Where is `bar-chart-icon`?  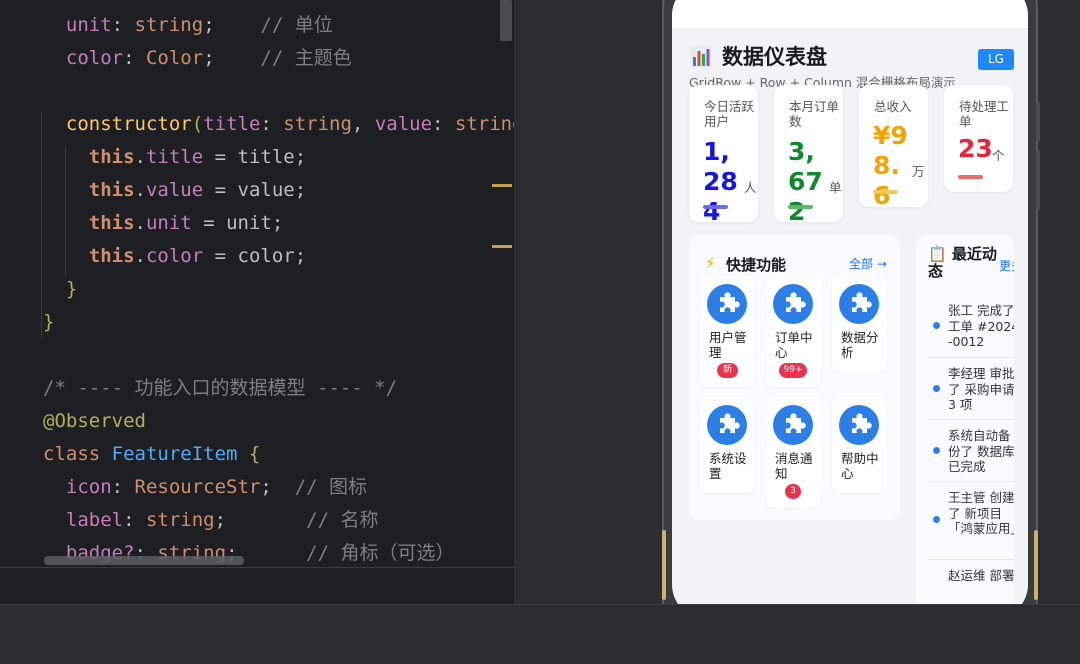 bar-chart-icon is located at coordinates (701, 57).